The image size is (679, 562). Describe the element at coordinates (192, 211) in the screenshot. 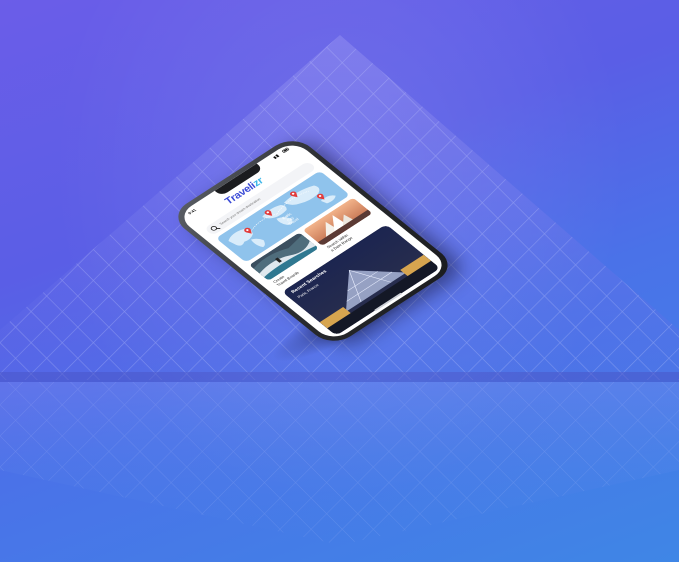

I see `status-time: 9:41` at that location.